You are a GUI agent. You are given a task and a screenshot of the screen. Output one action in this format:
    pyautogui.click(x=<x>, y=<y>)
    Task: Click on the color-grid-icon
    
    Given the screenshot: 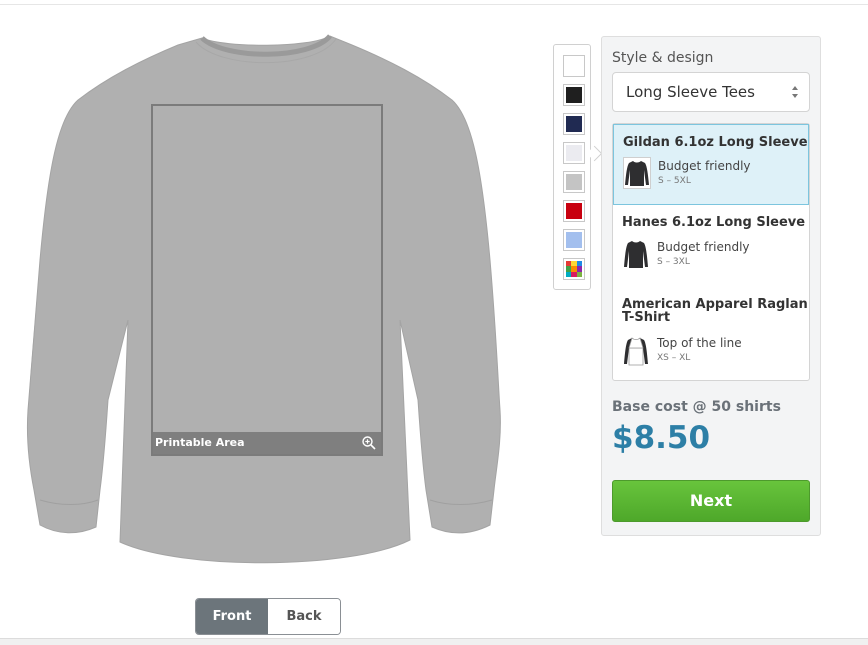 What is the action you would take?
    pyautogui.click(x=574, y=269)
    